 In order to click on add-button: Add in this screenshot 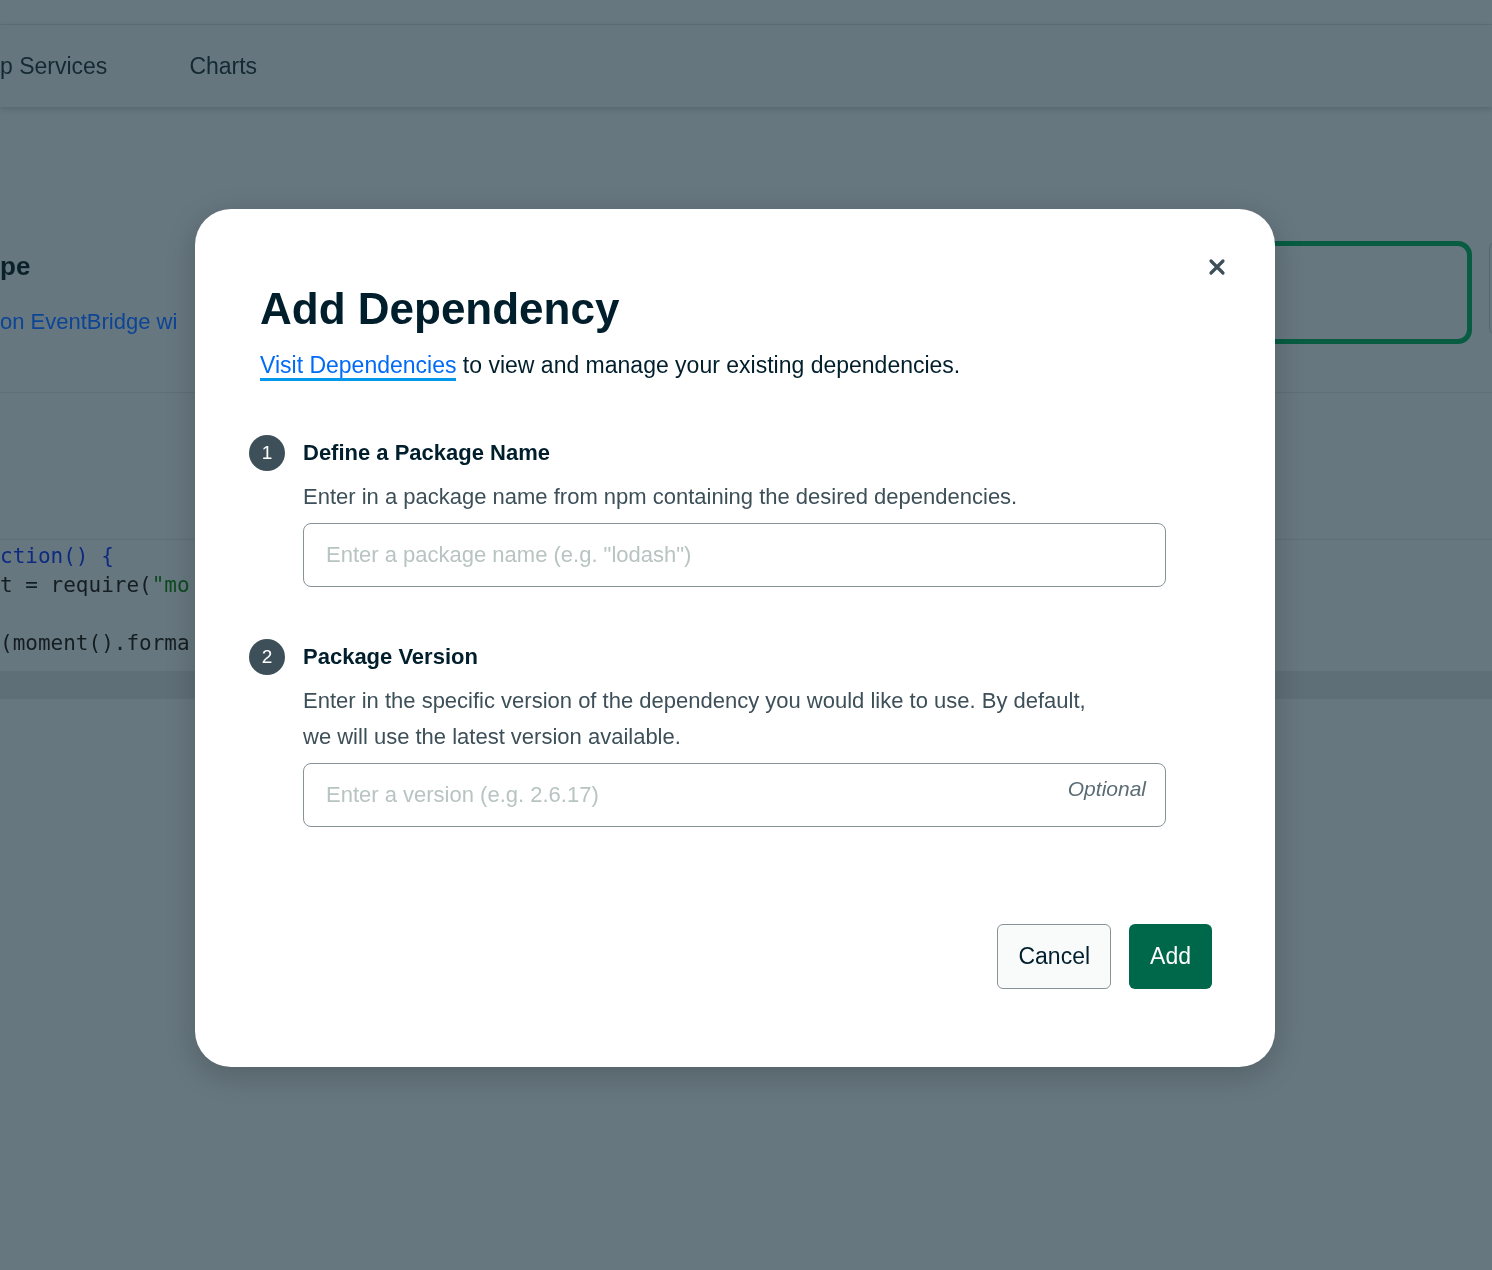, I will do `click(1170, 956)`.